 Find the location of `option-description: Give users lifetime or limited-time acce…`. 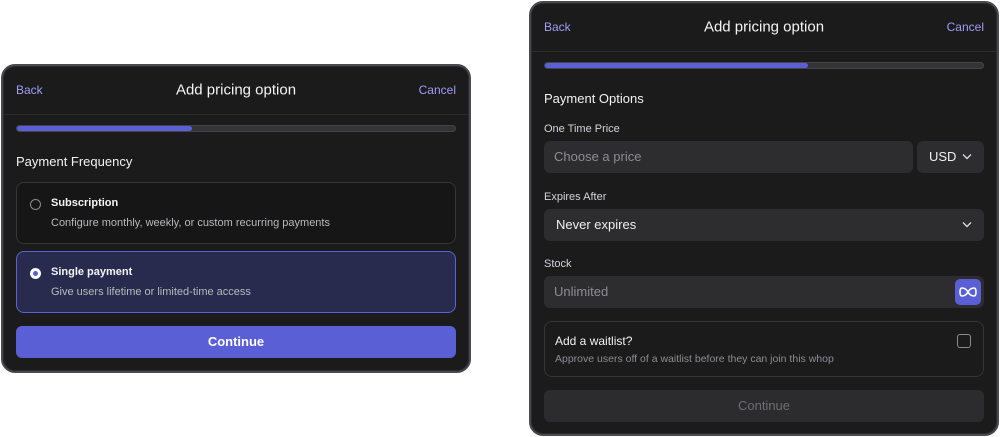

option-description: Give users lifetime or limited-time acce… is located at coordinates (151, 292).